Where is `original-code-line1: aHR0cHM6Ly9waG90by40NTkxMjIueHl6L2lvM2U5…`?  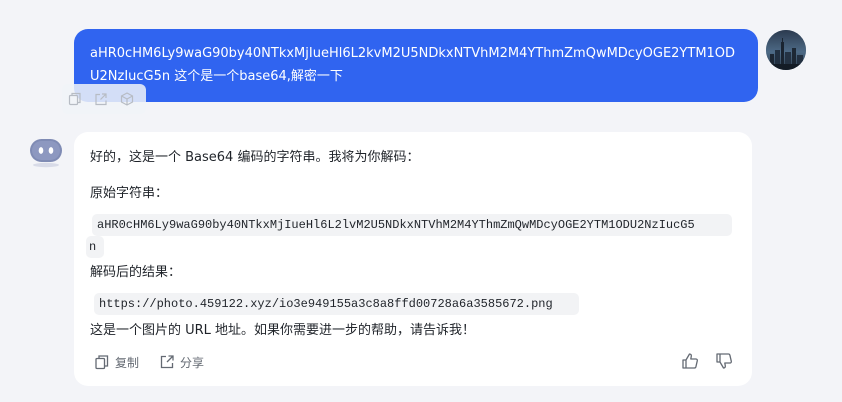
original-code-line1: aHR0cHM6Ly9waG90by40NTkxMjIueHl6L2lvM2U5… is located at coordinates (396, 225).